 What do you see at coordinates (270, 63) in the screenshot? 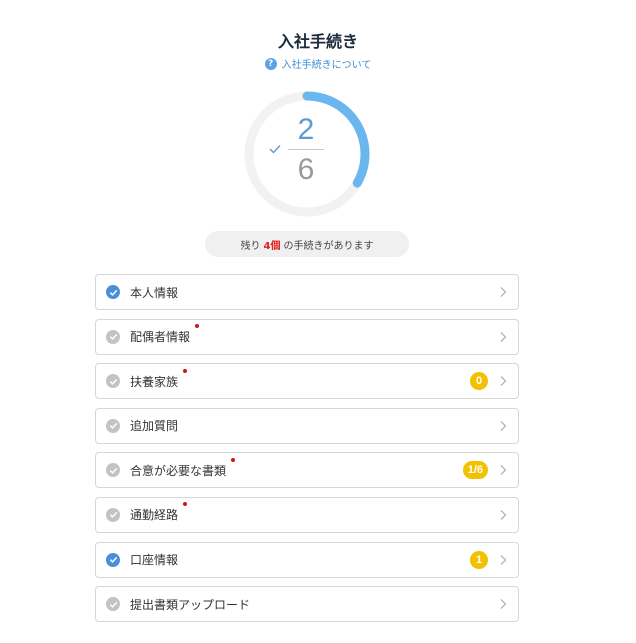
I see `question-circle-icon: ?` at bounding box center [270, 63].